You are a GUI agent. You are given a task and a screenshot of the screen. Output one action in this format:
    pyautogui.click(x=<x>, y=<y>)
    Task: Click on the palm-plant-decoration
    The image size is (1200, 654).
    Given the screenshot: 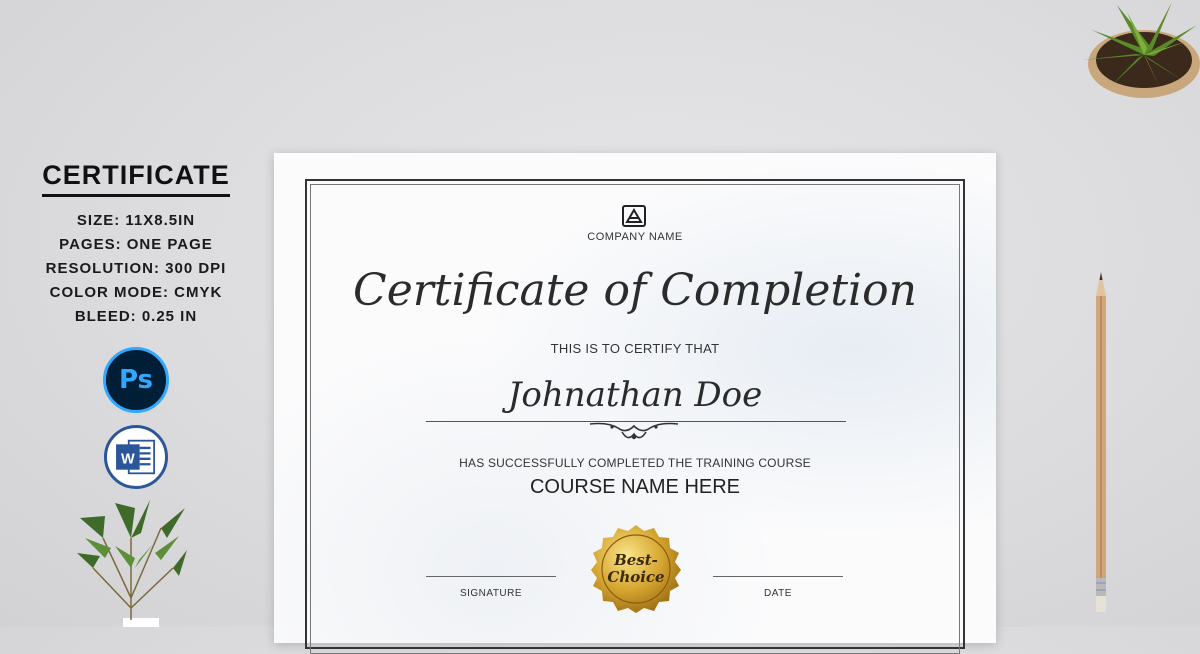 What is the action you would take?
    pyautogui.click(x=132, y=563)
    